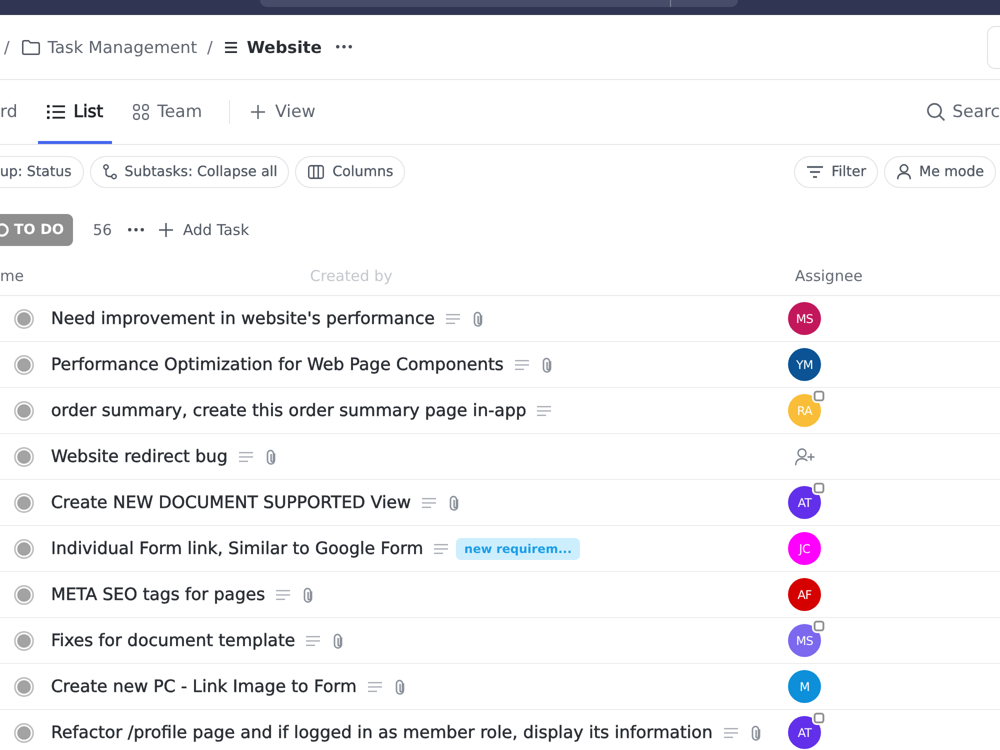 Image resolution: width=1000 pixels, height=750 pixels. I want to click on lines-icon, so click(230, 47).